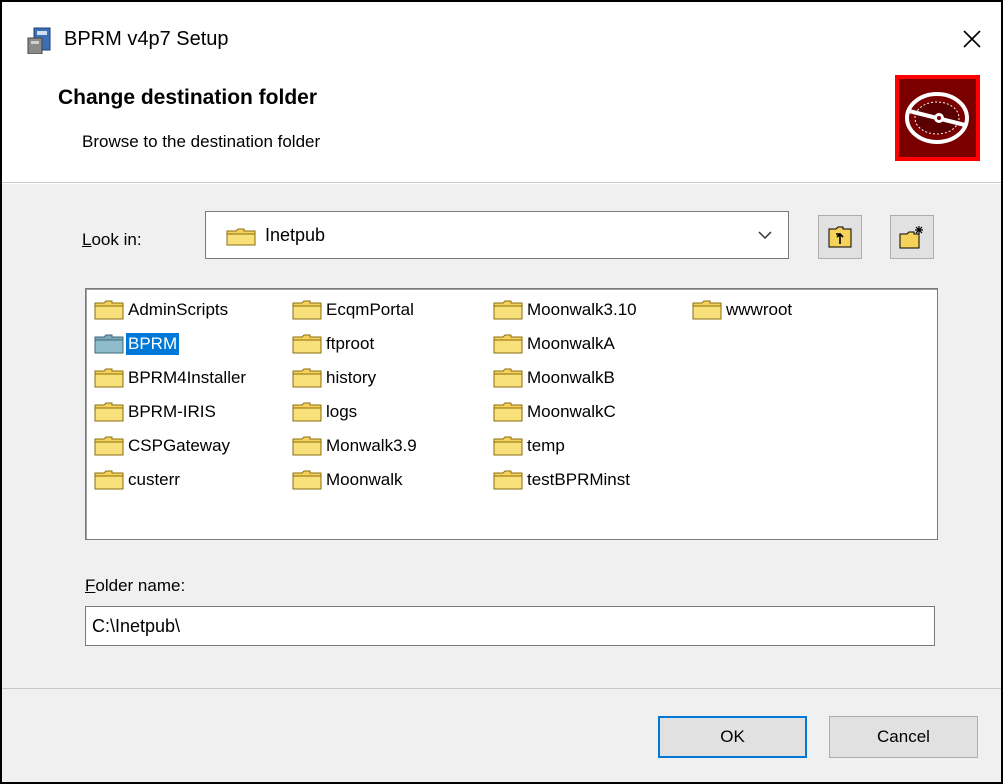 This screenshot has height=784, width=1003. What do you see at coordinates (179, 445) in the screenshot?
I see `list-item-label: CSPGateway` at bounding box center [179, 445].